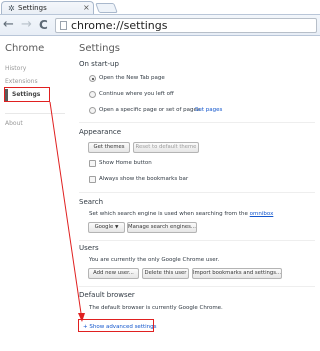 Image resolution: width=320 pixels, height=351 pixels. What do you see at coordinates (81, 317) in the screenshot?
I see `annotation-arrow-head` at bounding box center [81, 317].